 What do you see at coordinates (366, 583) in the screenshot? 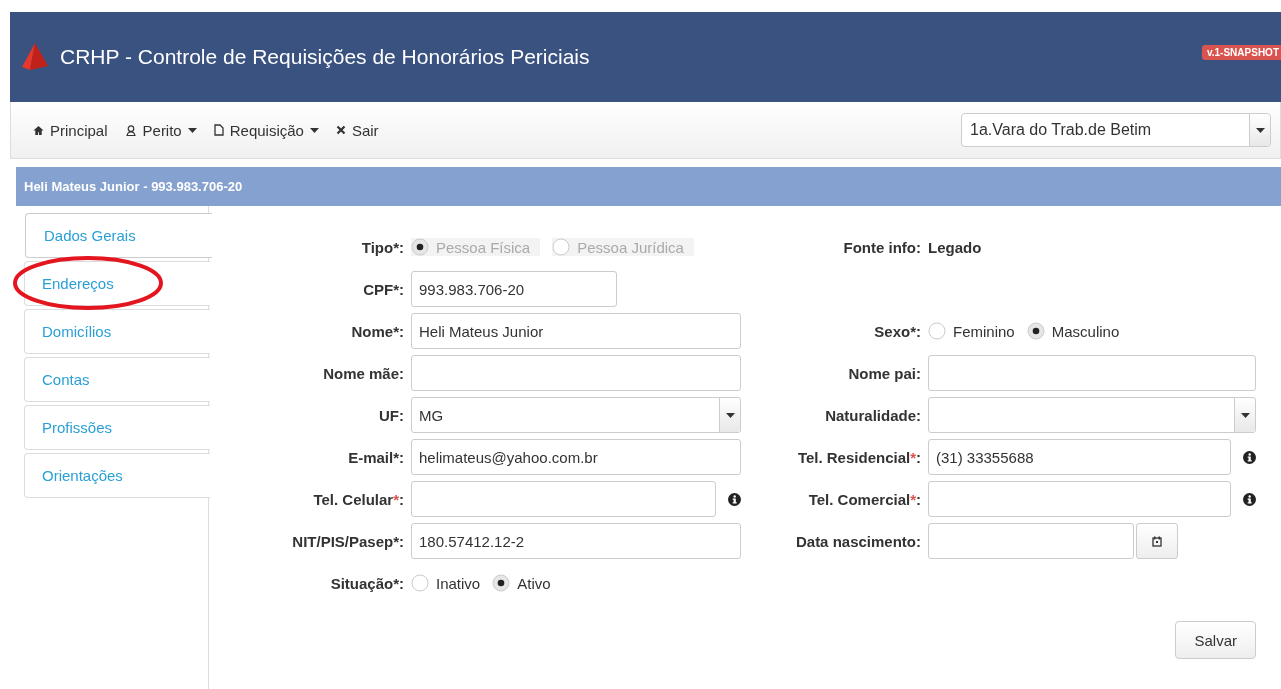
I see `field-label: Situação*:` at bounding box center [366, 583].